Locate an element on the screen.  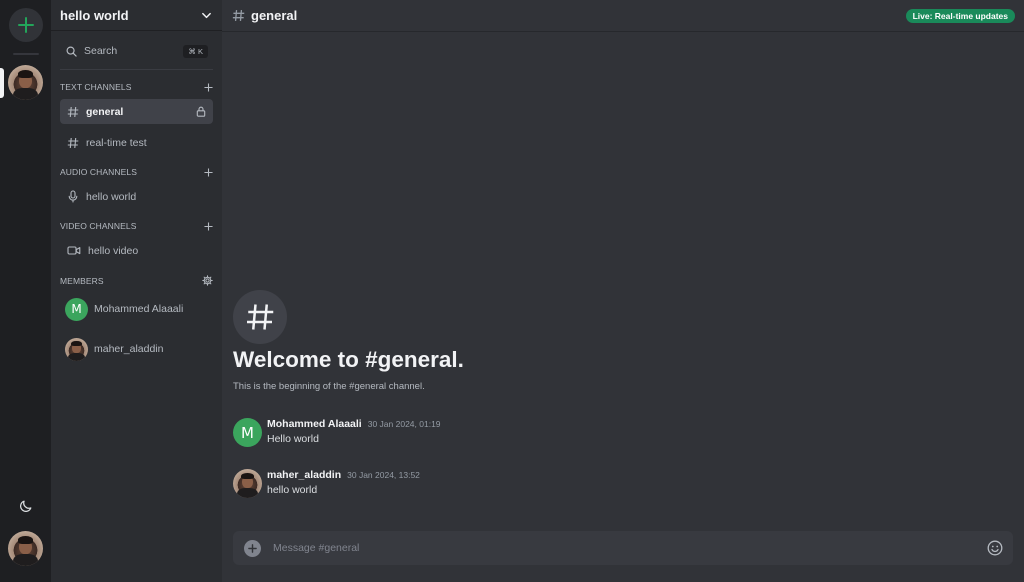
channel-title: general is located at coordinates (274, 15).